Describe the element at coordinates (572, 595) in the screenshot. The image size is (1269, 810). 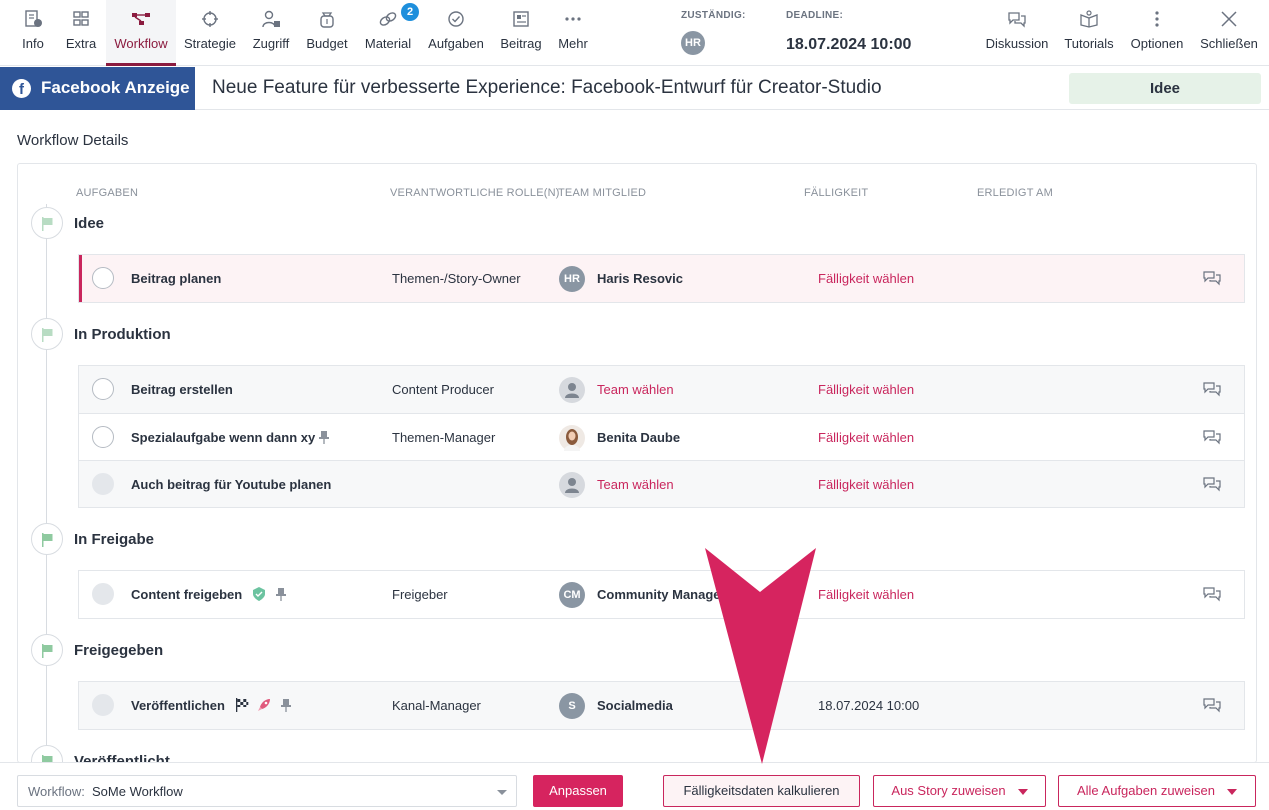
I see `member-avatar: CM` at that location.